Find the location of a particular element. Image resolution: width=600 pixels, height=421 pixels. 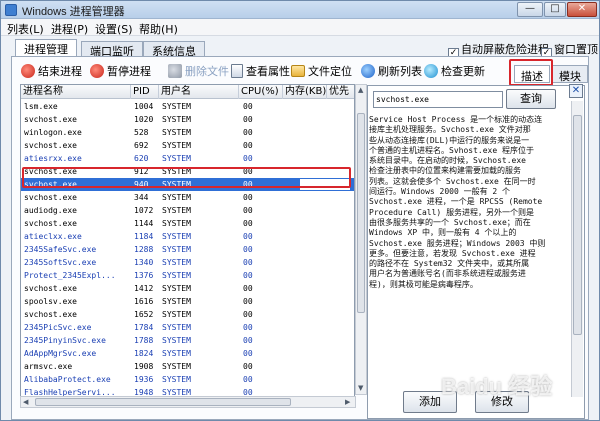

app-logo-icon is located at coordinates (11, 10).